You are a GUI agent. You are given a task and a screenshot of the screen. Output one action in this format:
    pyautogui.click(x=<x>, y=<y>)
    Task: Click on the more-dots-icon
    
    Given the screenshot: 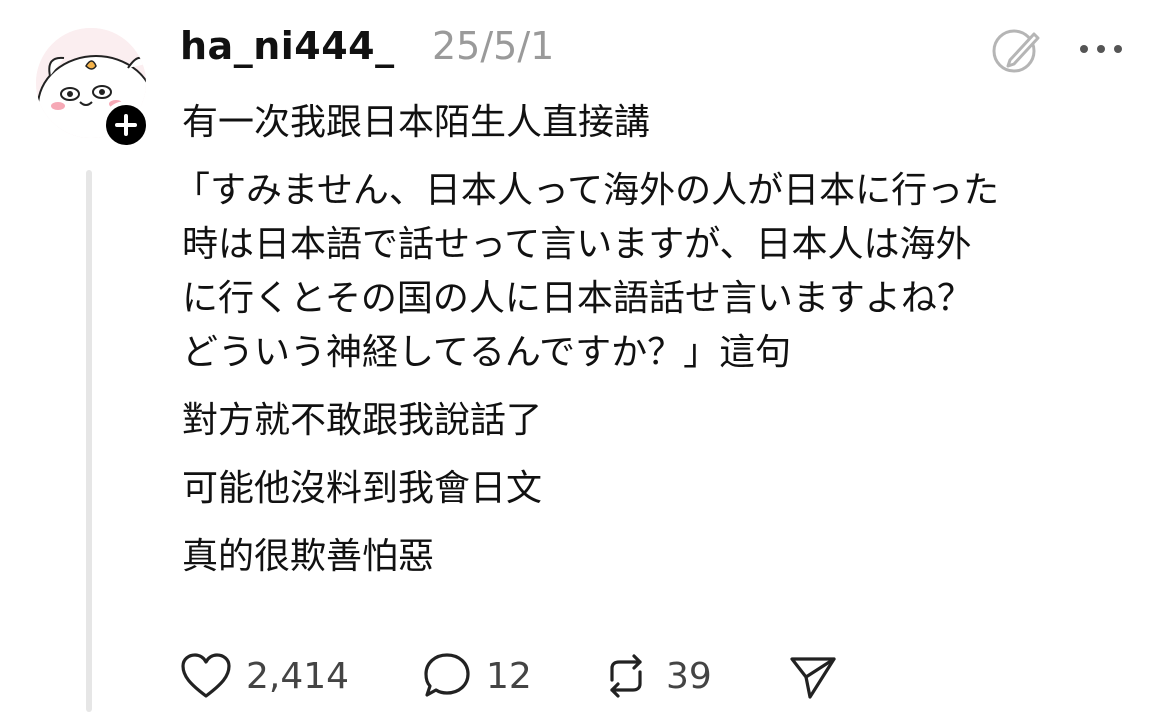 What is the action you would take?
    pyautogui.click(x=1101, y=49)
    